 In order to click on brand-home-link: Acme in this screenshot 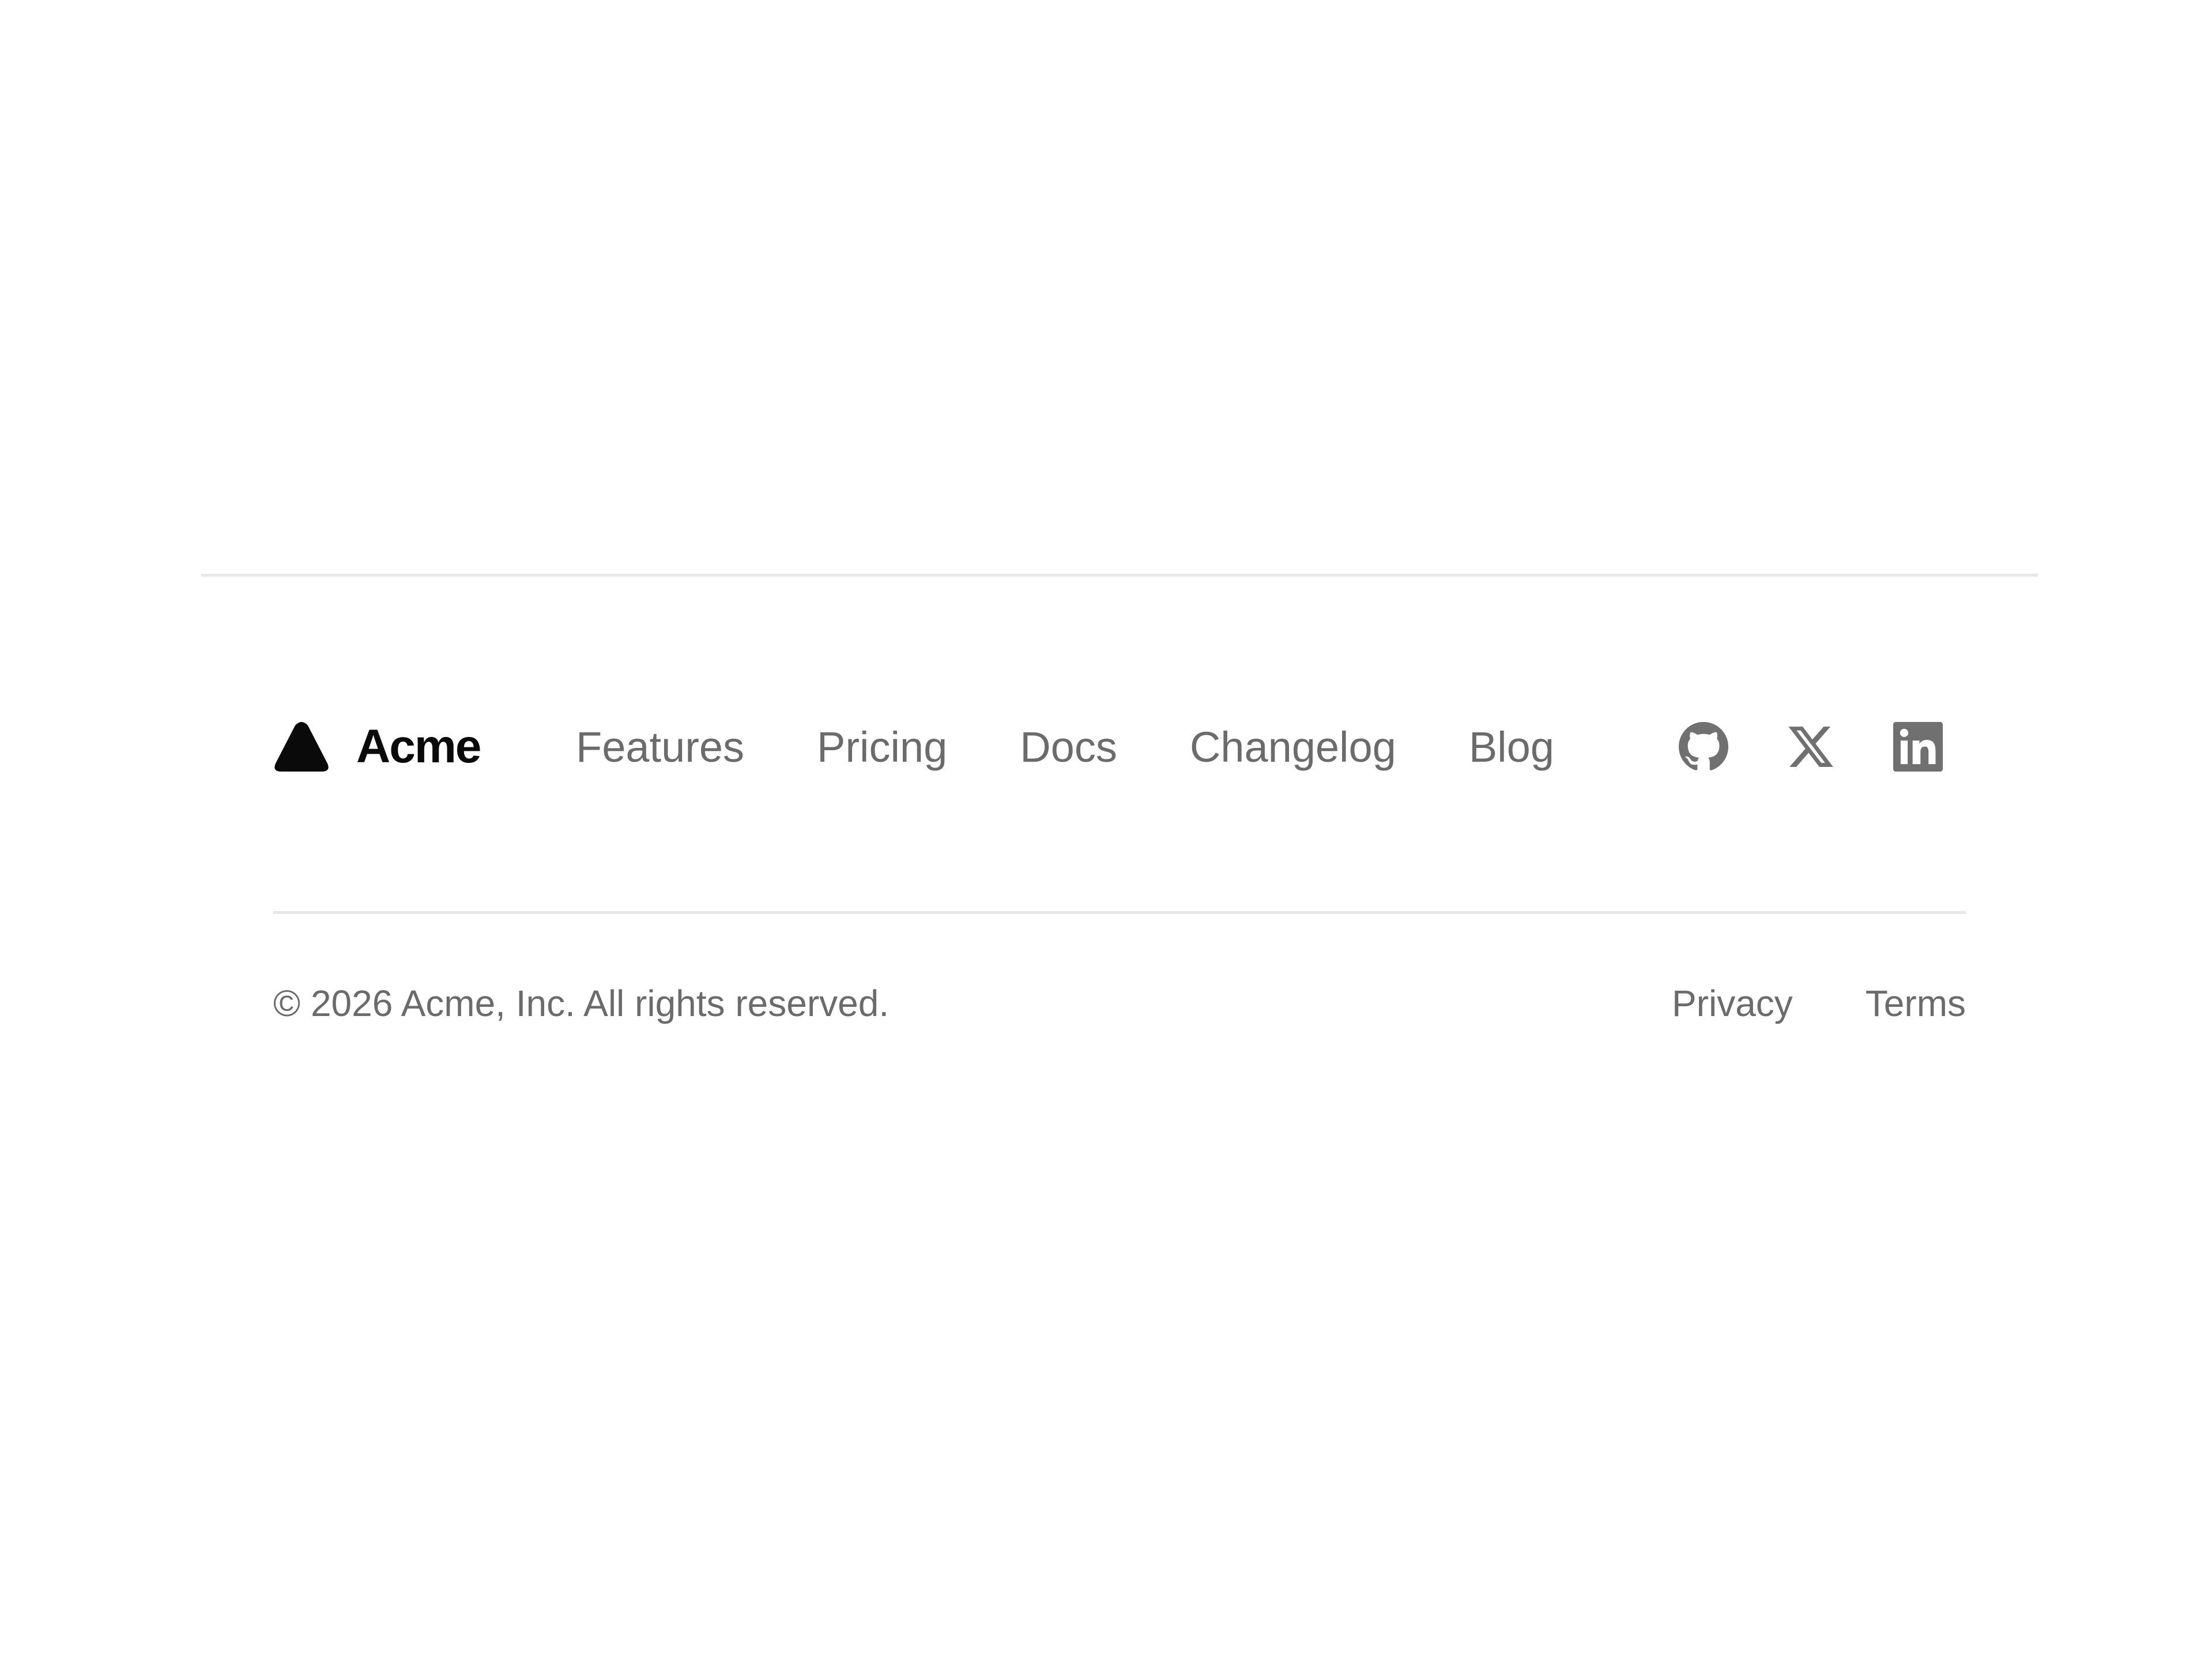, I will do `click(377, 746)`.